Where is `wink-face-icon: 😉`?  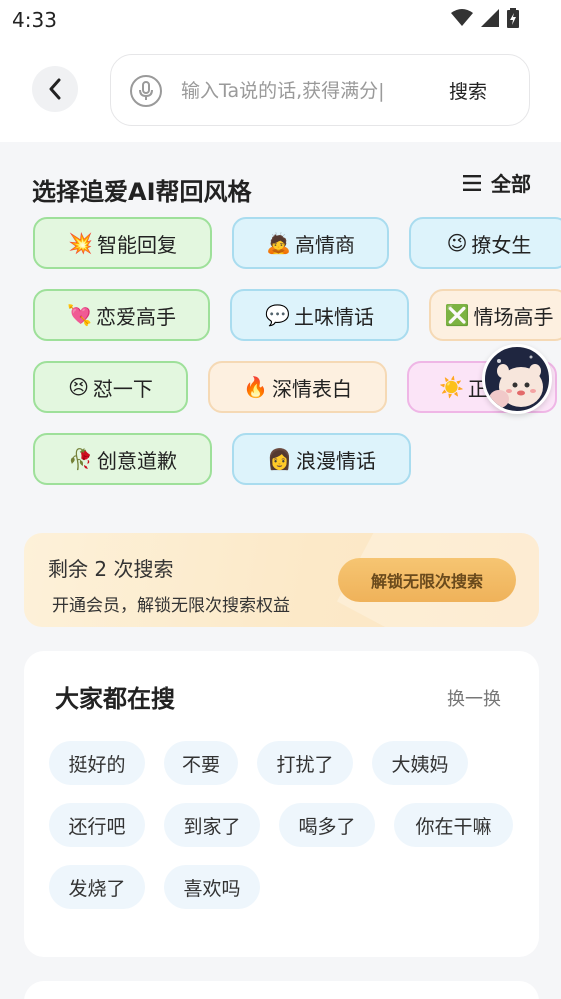 wink-face-icon: 😉 is located at coordinates (457, 243).